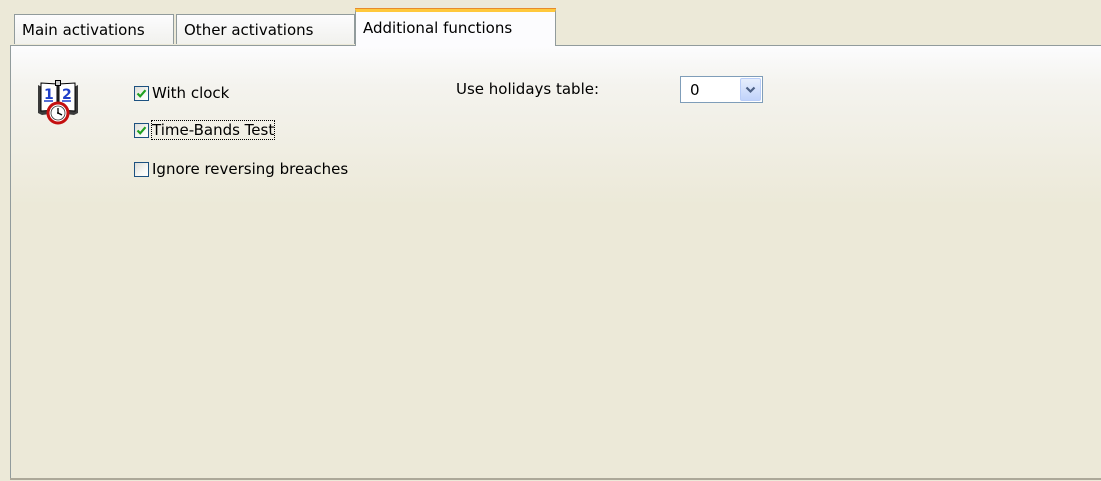 Image resolution: width=1101 pixels, height=481 pixels. I want to click on chevron-down-icon, so click(750, 89).